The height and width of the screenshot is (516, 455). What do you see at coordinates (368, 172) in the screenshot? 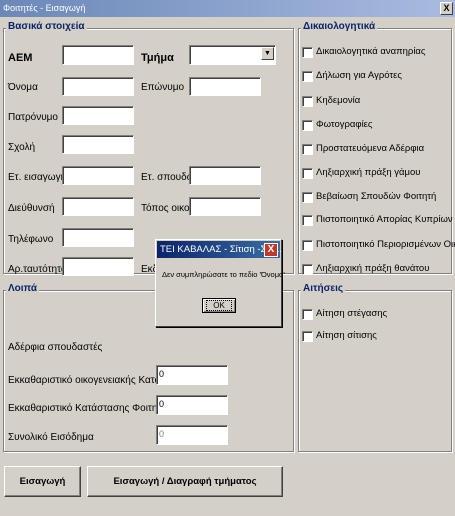
I see `checkbox-label: Ληξιαρχική πράξη γάμου` at bounding box center [368, 172].